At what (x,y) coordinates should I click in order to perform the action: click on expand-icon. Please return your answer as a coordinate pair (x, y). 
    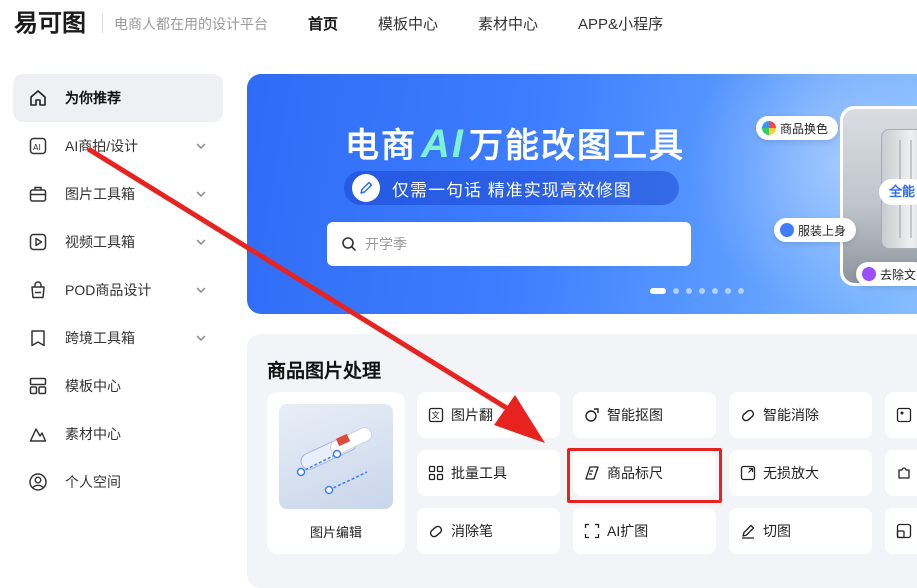
    Looking at the image, I should click on (592, 531).